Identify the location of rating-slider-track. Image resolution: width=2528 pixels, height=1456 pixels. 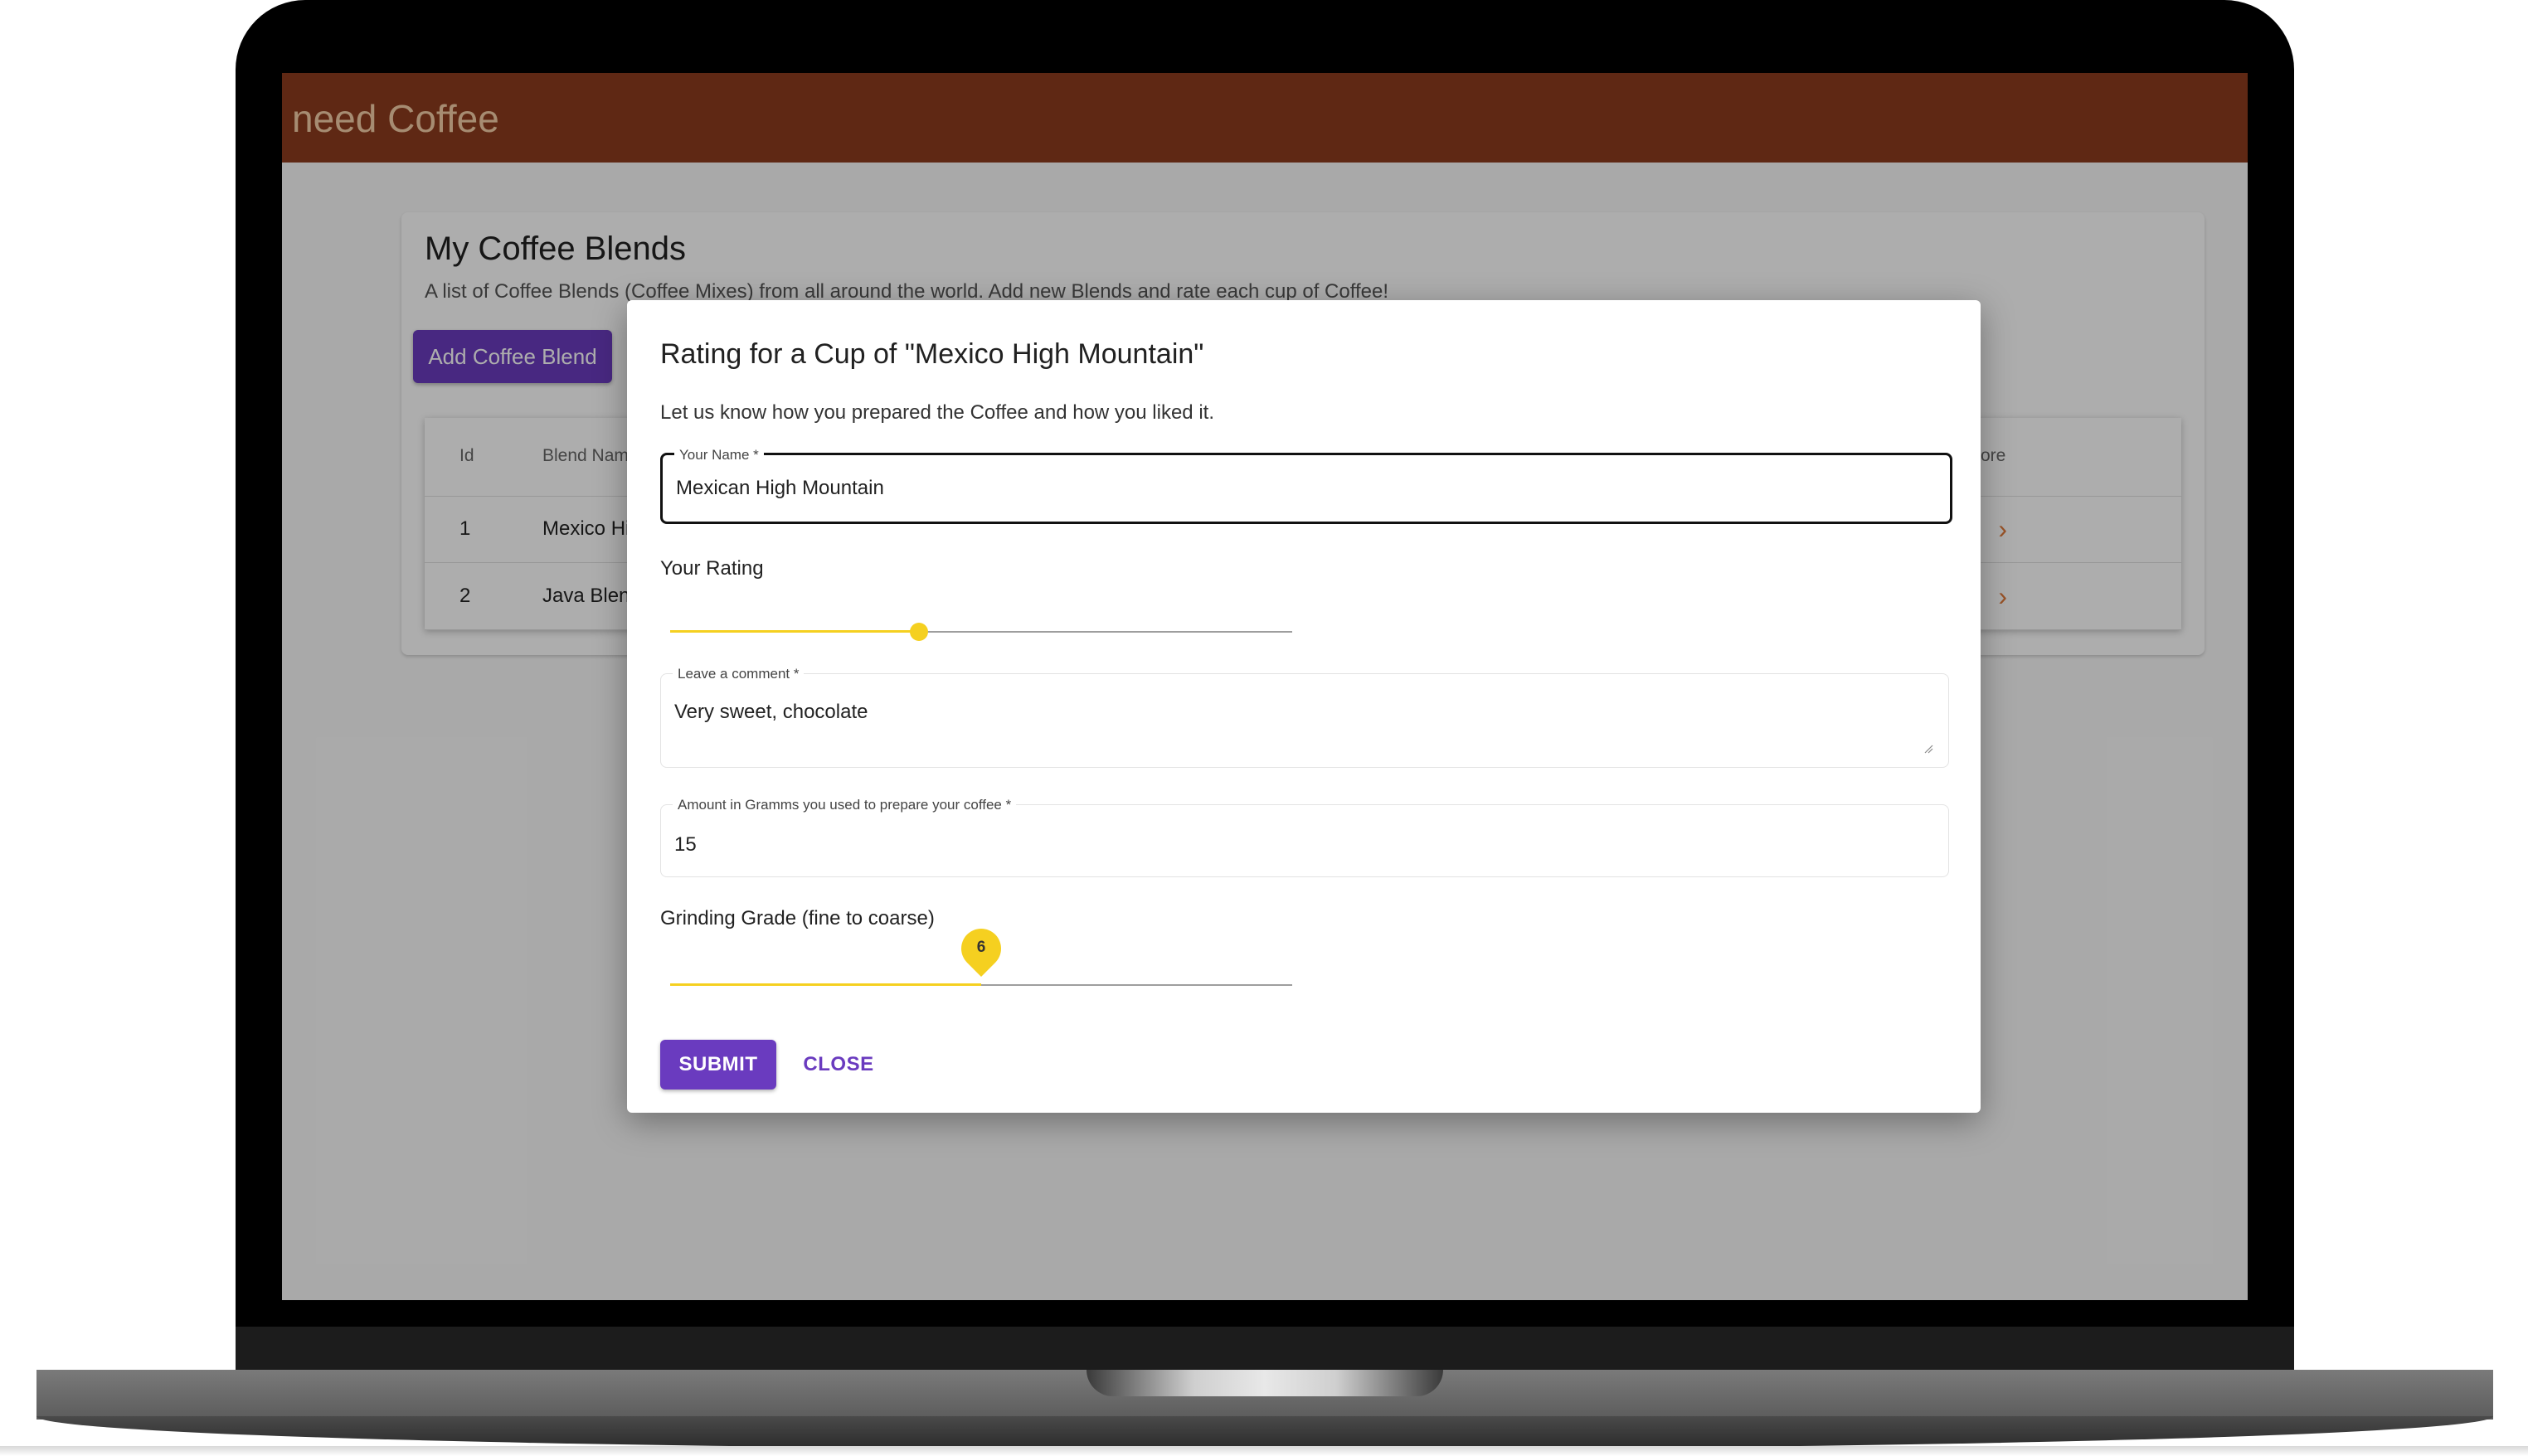
(795, 631).